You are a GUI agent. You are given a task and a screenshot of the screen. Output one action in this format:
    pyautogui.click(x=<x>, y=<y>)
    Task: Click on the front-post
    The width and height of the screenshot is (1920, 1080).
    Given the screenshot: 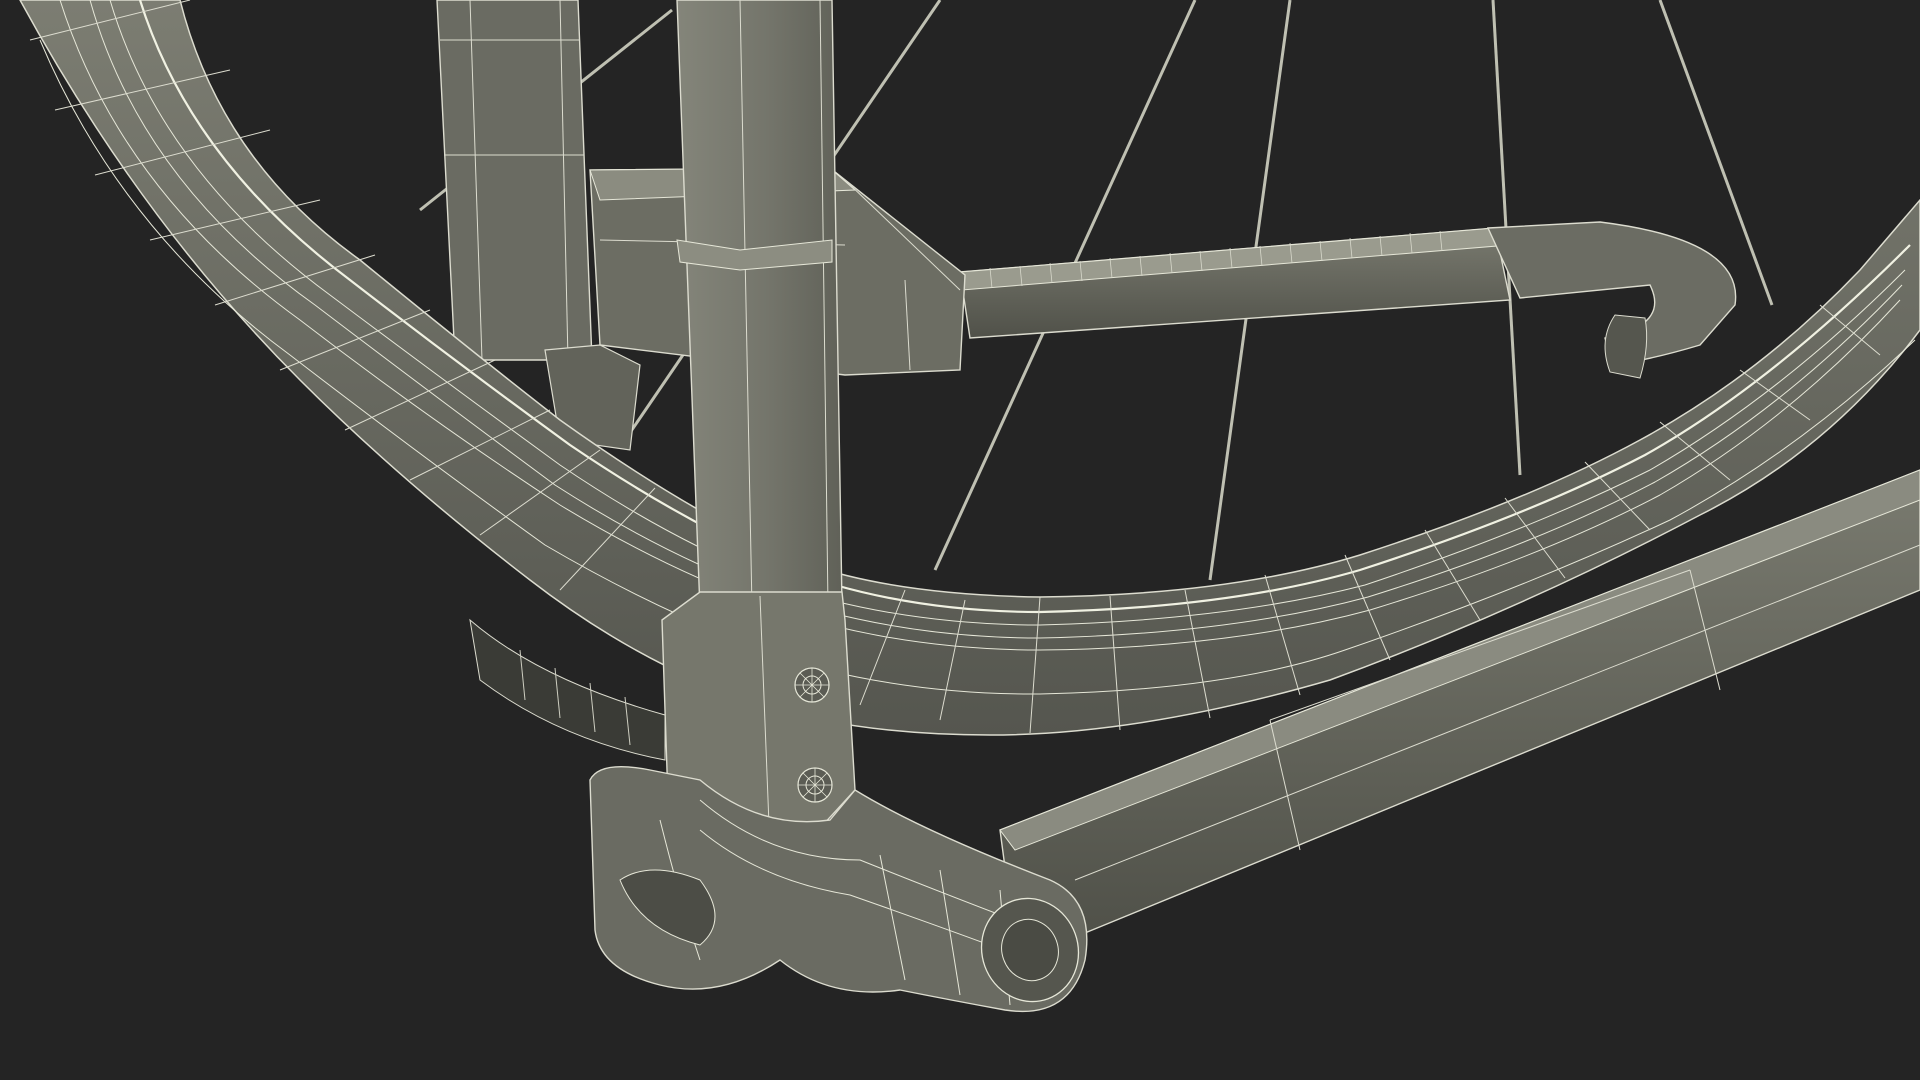 What is the action you would take?
    pyautogui.click(x=759, y=305)
    